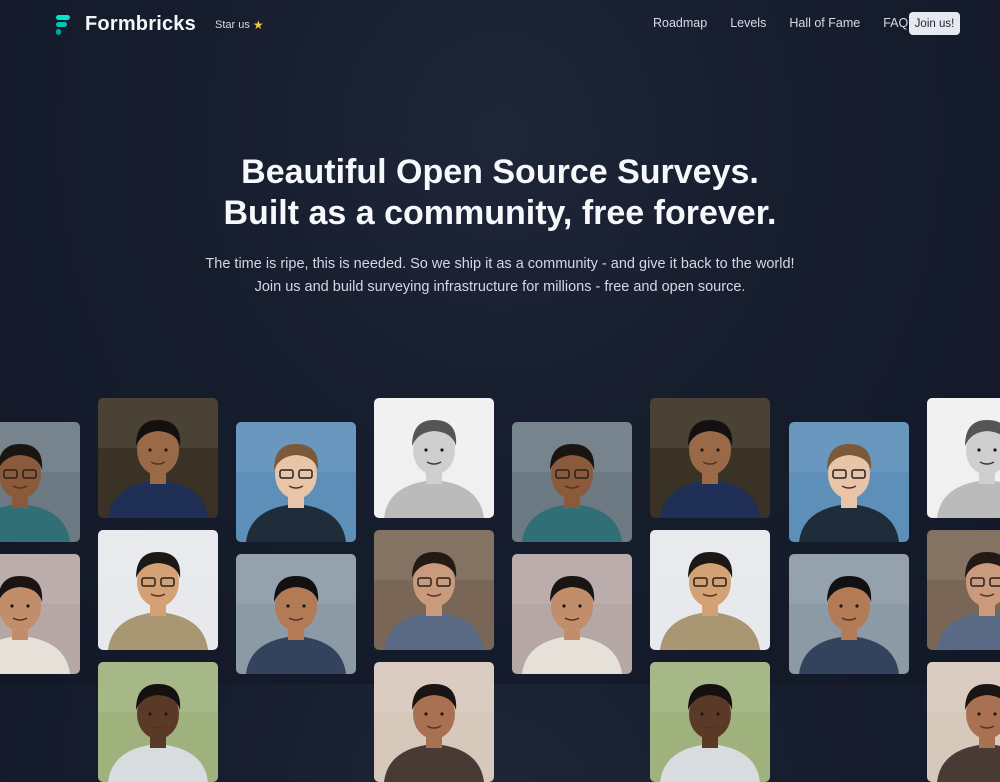 Image resolution: width=1000 pixels, height=782 pixels. Describe the element at coordinates (748, 23) in the screenshot. I see `nav-link-levels: Levels` at that location.